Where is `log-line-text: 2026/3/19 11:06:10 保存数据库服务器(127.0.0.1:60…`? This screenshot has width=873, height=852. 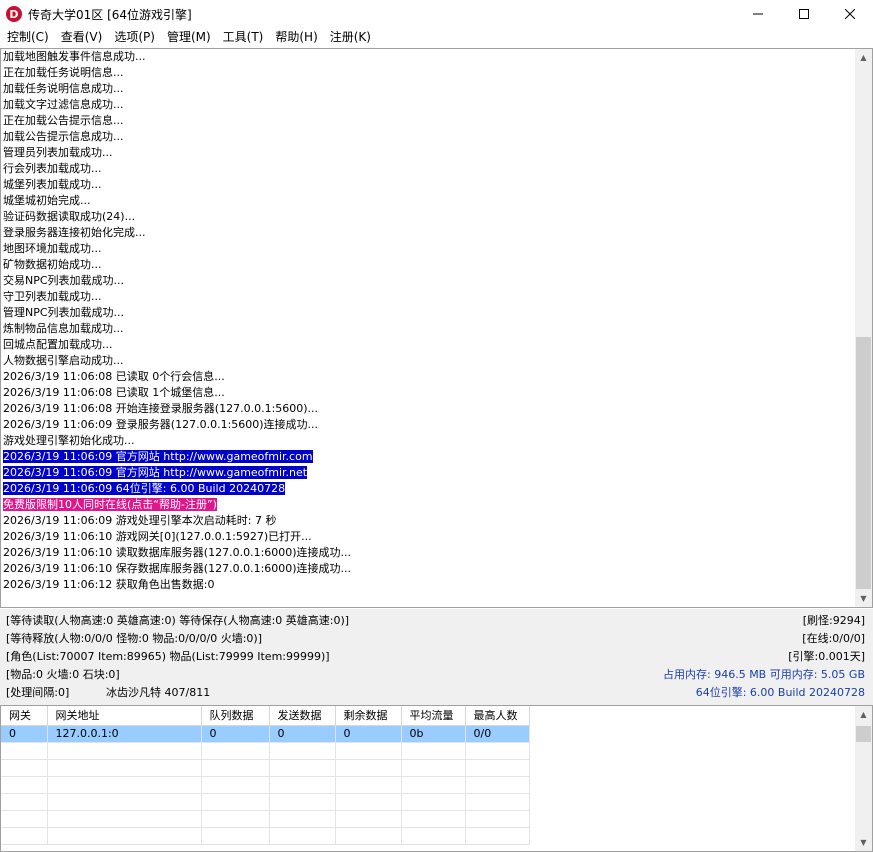 log-line-text: 2026/3/19 11:06:10 保存数据库服务器(127.0.0.1:60… is located at coordinates (177, 568).